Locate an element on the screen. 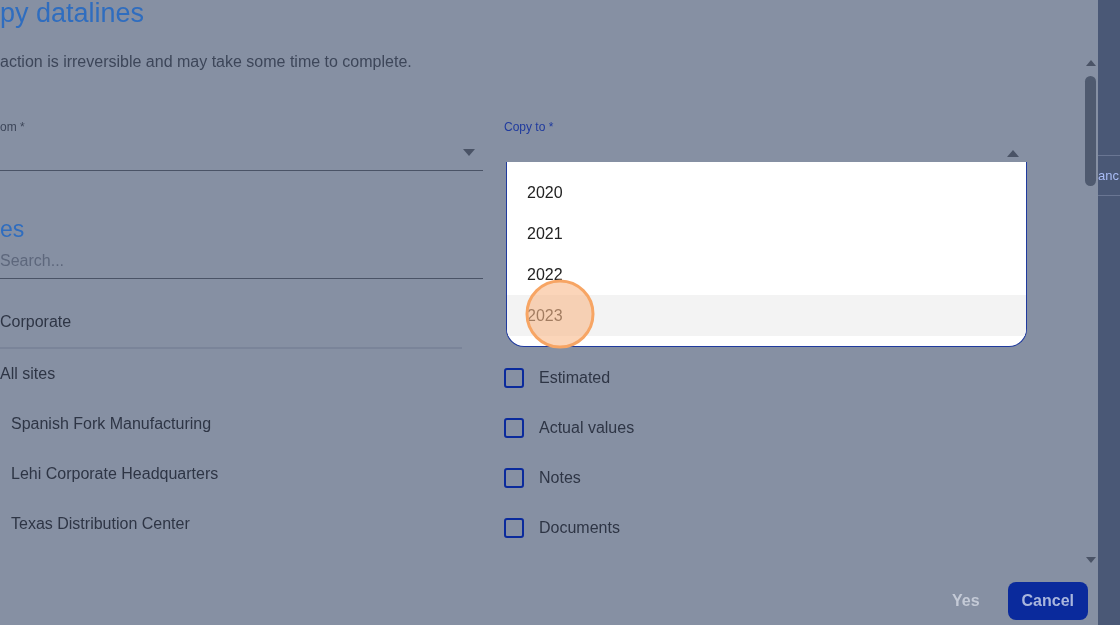 This screenshot has width=1120, height=625. tree-item: Texas Distribution Center is located at coordinates (241, 524).